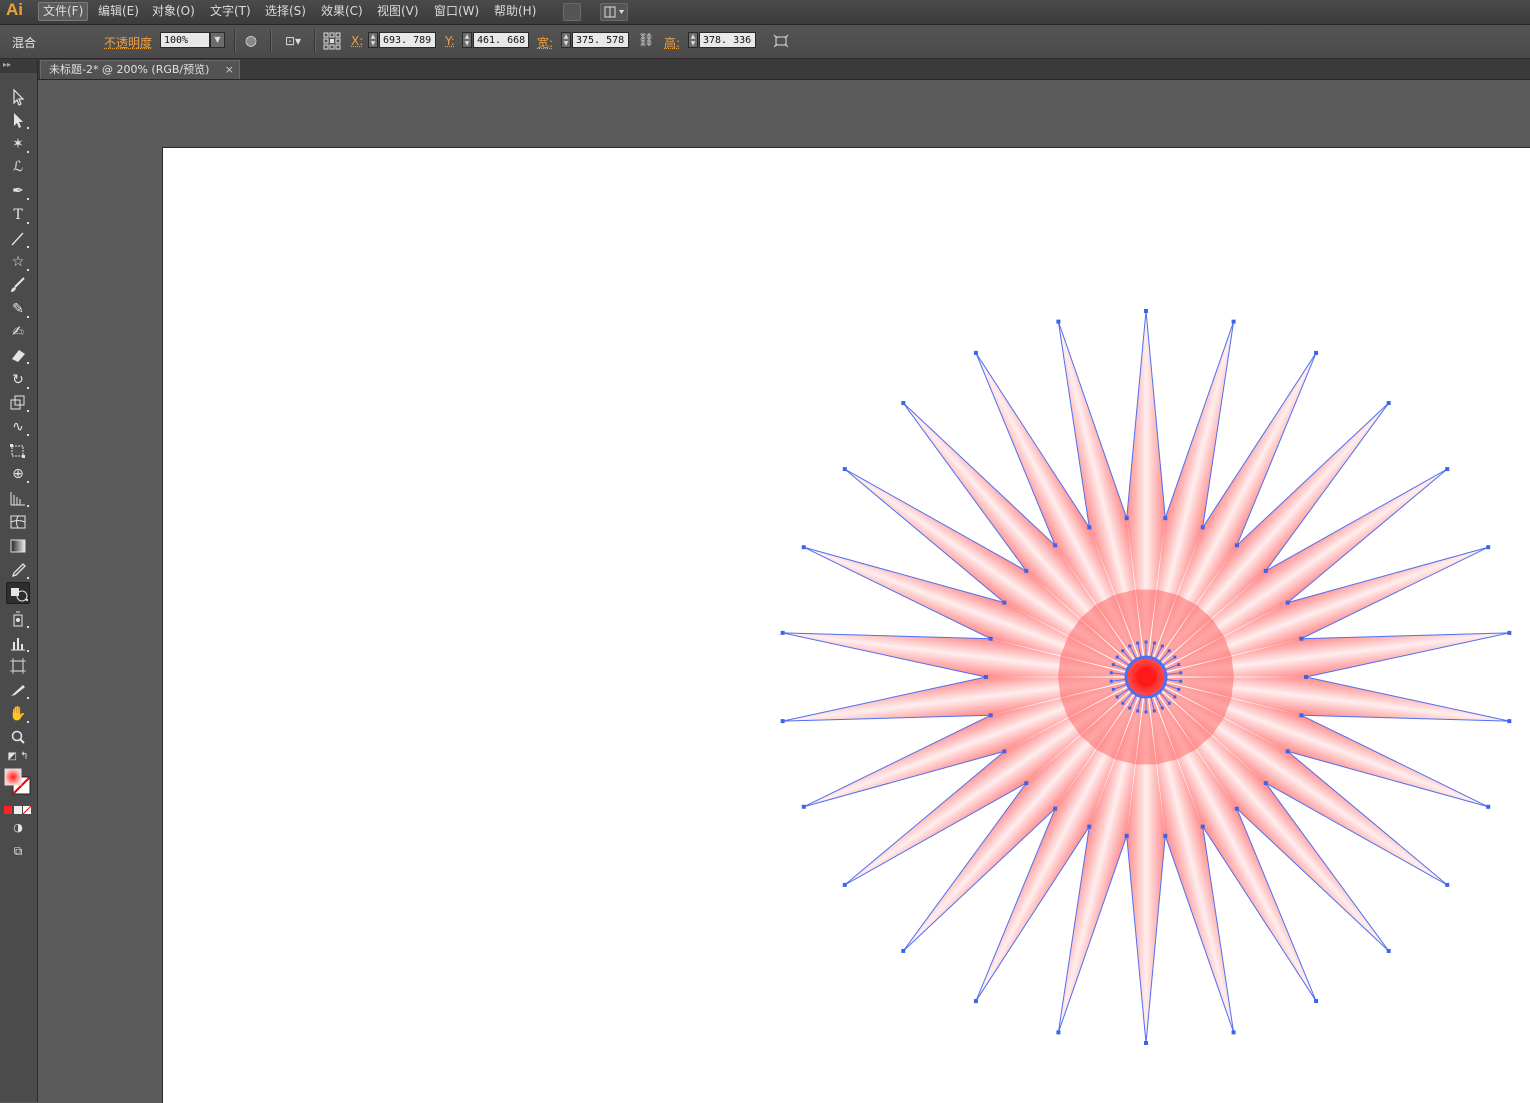 The width and height of the screenshot is (1530, 1103). What do you see at coordinates (18, 380) in the screenshot?
I see `rotate-tool-icon: ↻` at bounding box center [18, 380].